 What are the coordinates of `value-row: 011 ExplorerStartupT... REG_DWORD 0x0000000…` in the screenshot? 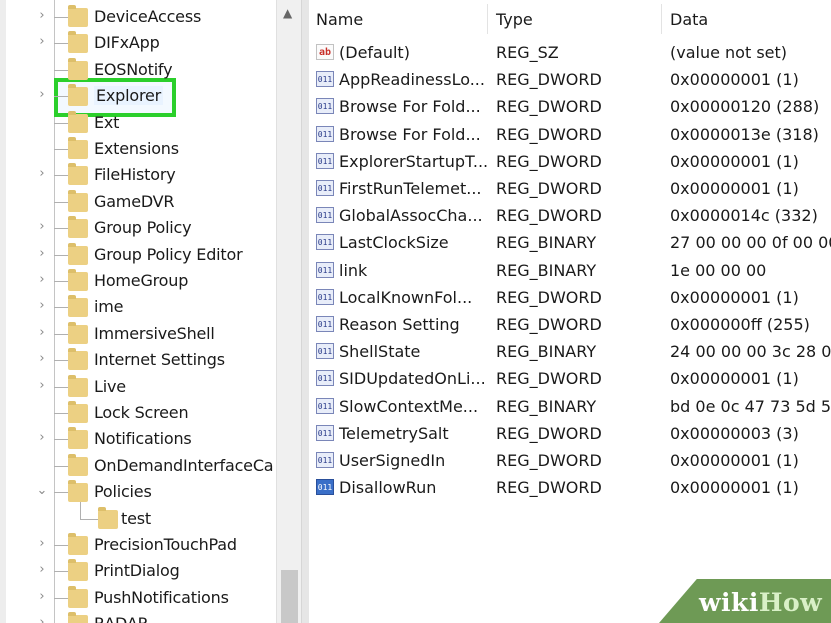 It's located at (570, 161).